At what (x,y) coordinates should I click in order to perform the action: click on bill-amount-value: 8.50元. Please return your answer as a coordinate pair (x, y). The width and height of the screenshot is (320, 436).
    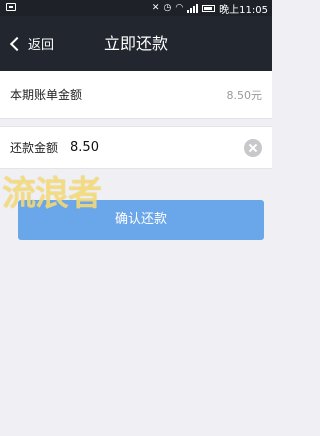
    Looking at the image, I should click on (244, 95).